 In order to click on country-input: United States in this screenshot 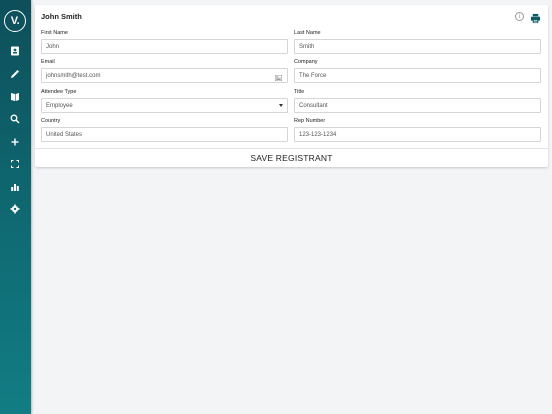, I will do `click(164, 134)`.